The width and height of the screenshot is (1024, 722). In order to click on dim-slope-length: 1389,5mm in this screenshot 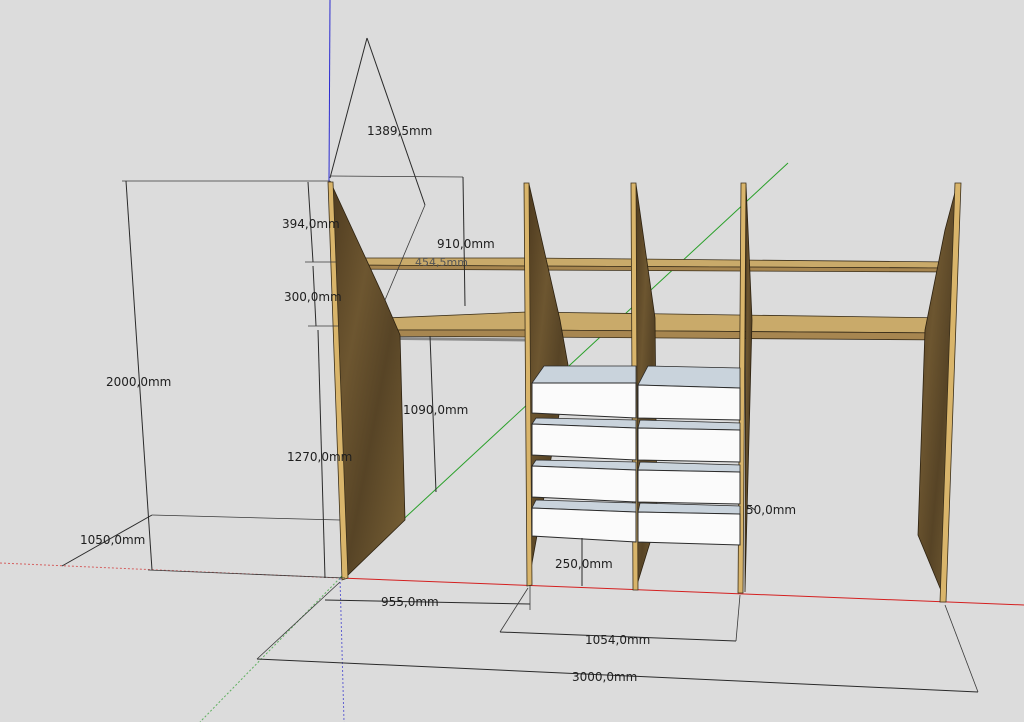, I will do `click(399, 131)`.